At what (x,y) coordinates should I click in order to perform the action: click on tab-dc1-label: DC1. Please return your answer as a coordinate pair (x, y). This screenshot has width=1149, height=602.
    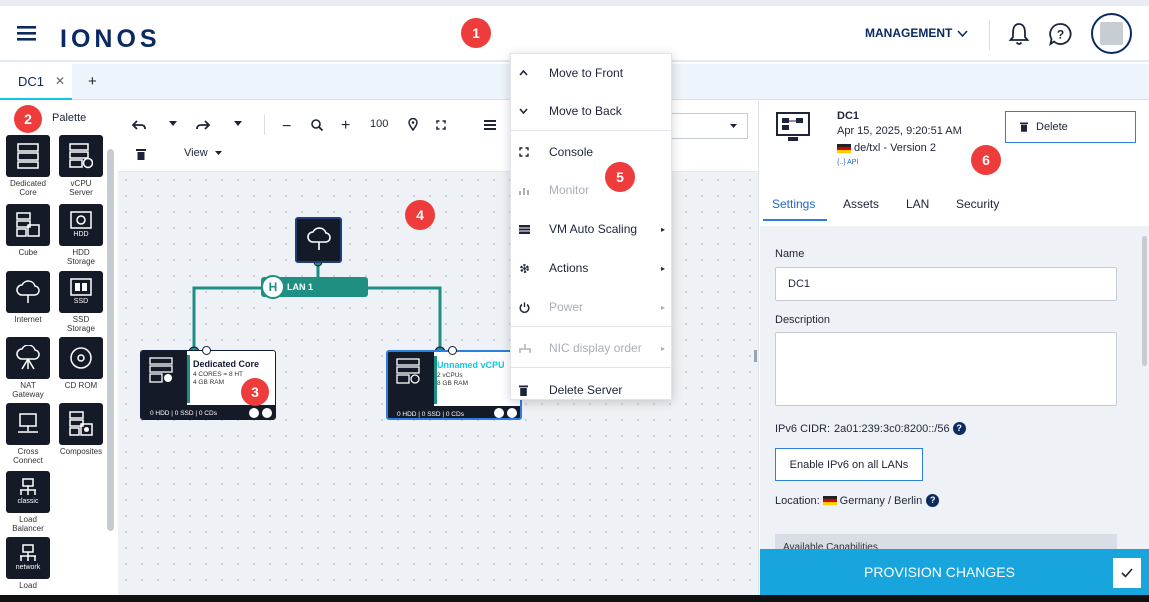
    Looking at the image, I should click on (31, 81).